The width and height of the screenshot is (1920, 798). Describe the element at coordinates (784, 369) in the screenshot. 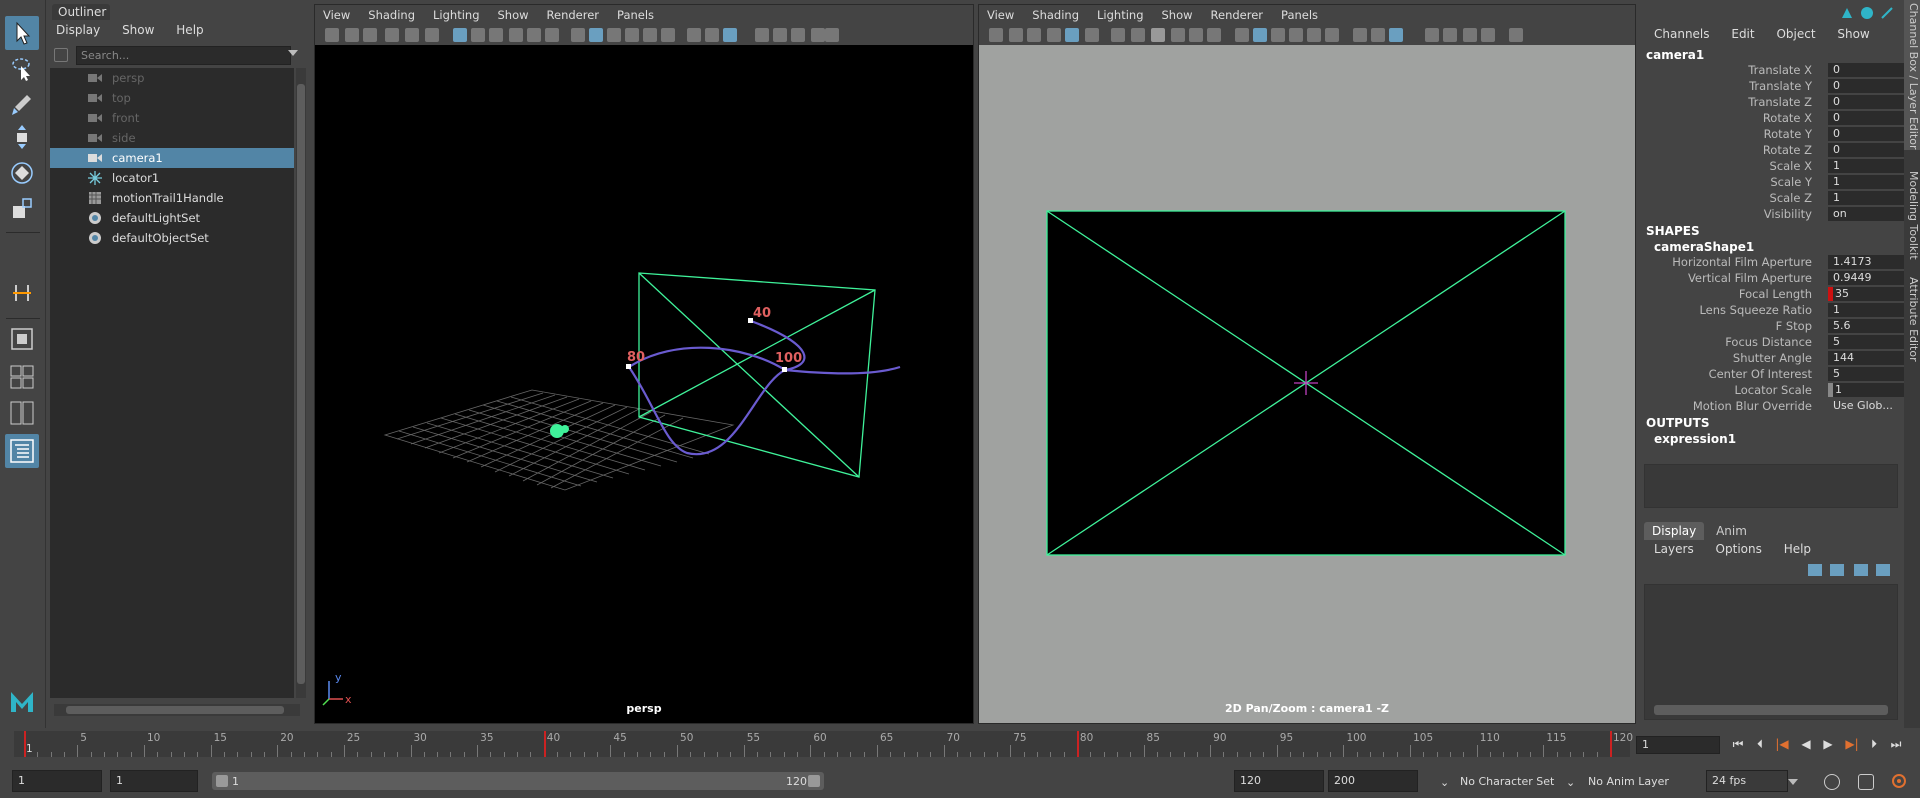

I see `trail-keyframe-marker` at that location.